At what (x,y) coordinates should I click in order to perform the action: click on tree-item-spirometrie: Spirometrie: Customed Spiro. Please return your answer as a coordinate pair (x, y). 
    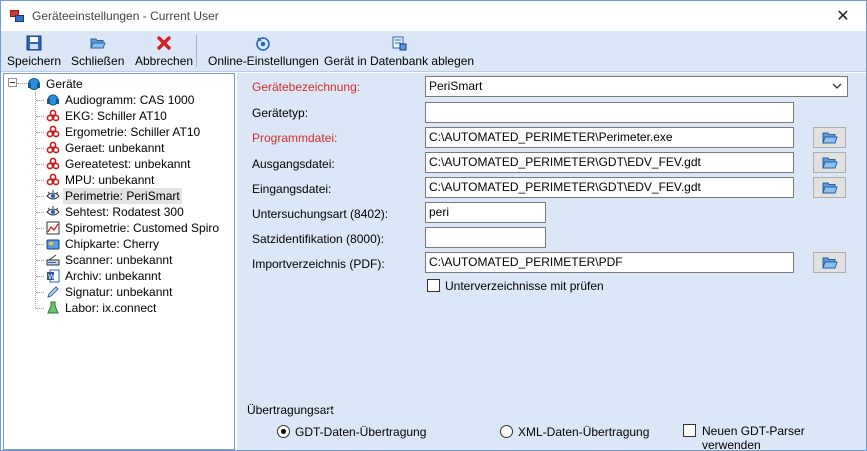
    Looking at the image, I should click on (133, 228).